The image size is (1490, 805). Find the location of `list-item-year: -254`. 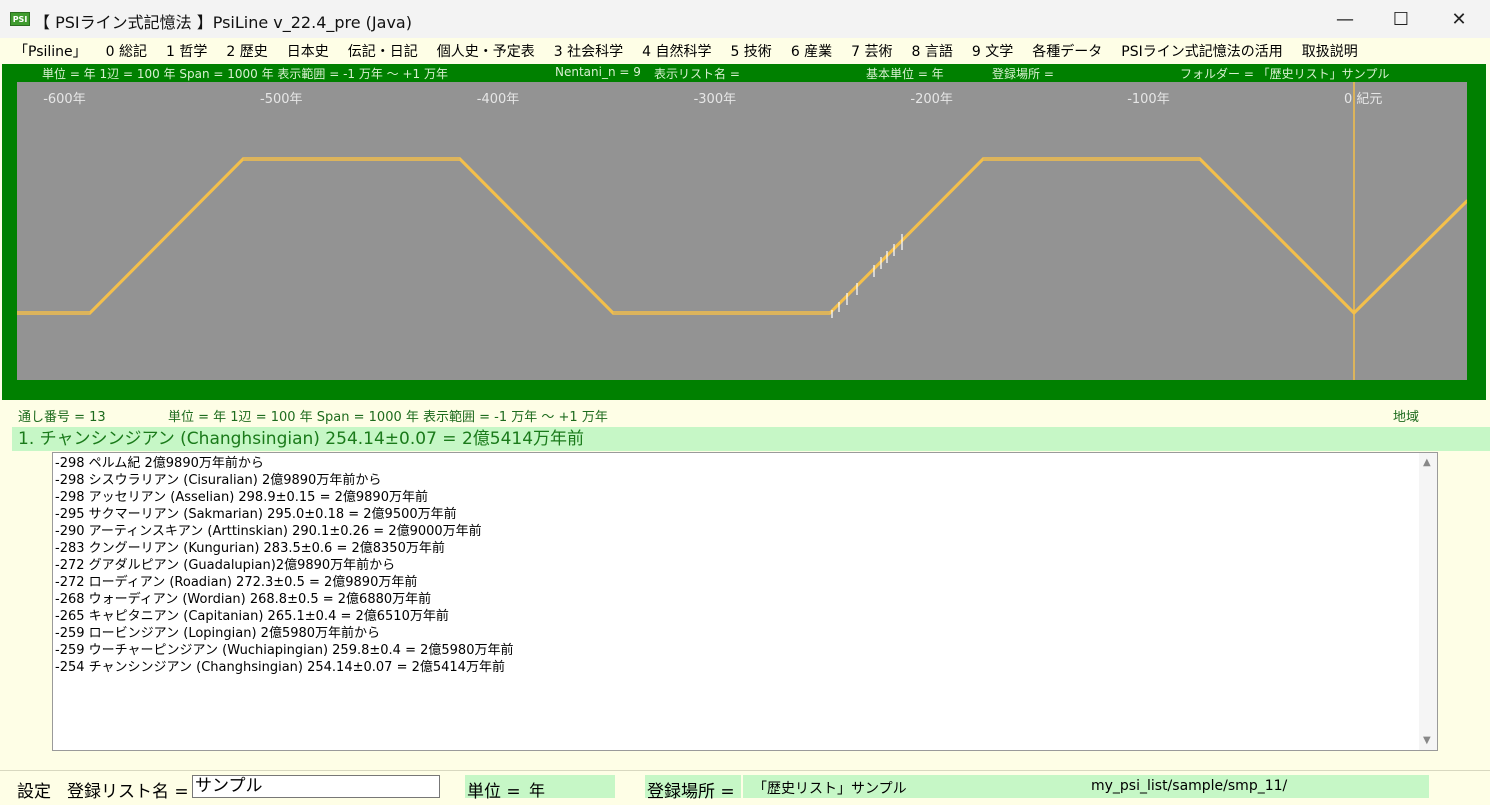

list-item-year: -254 is located at coordinates (72, 667).